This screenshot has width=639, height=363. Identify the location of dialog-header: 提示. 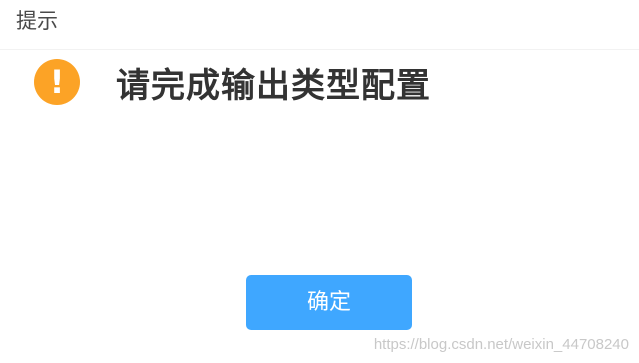
(319, 25).